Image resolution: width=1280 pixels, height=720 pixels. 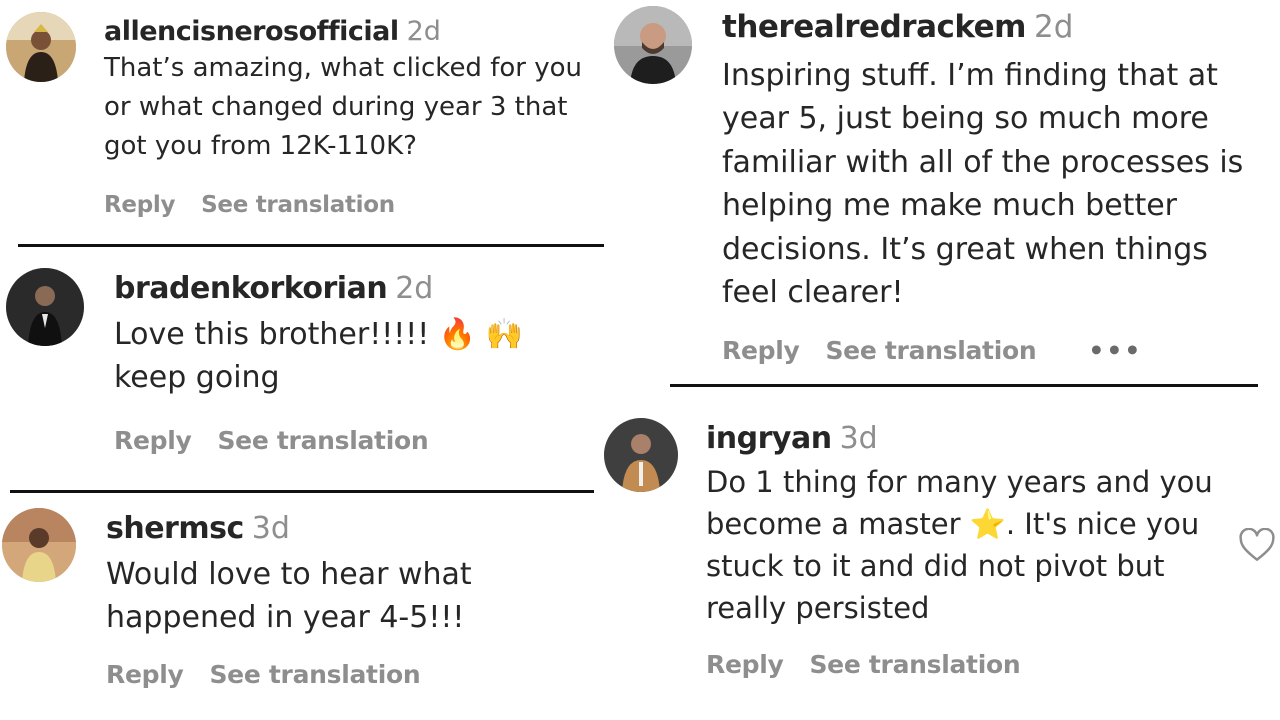 What do you see at coordinates (1257, 544) in the screenshot?
I see `heart-icon` at bounding box center [1257, 544].